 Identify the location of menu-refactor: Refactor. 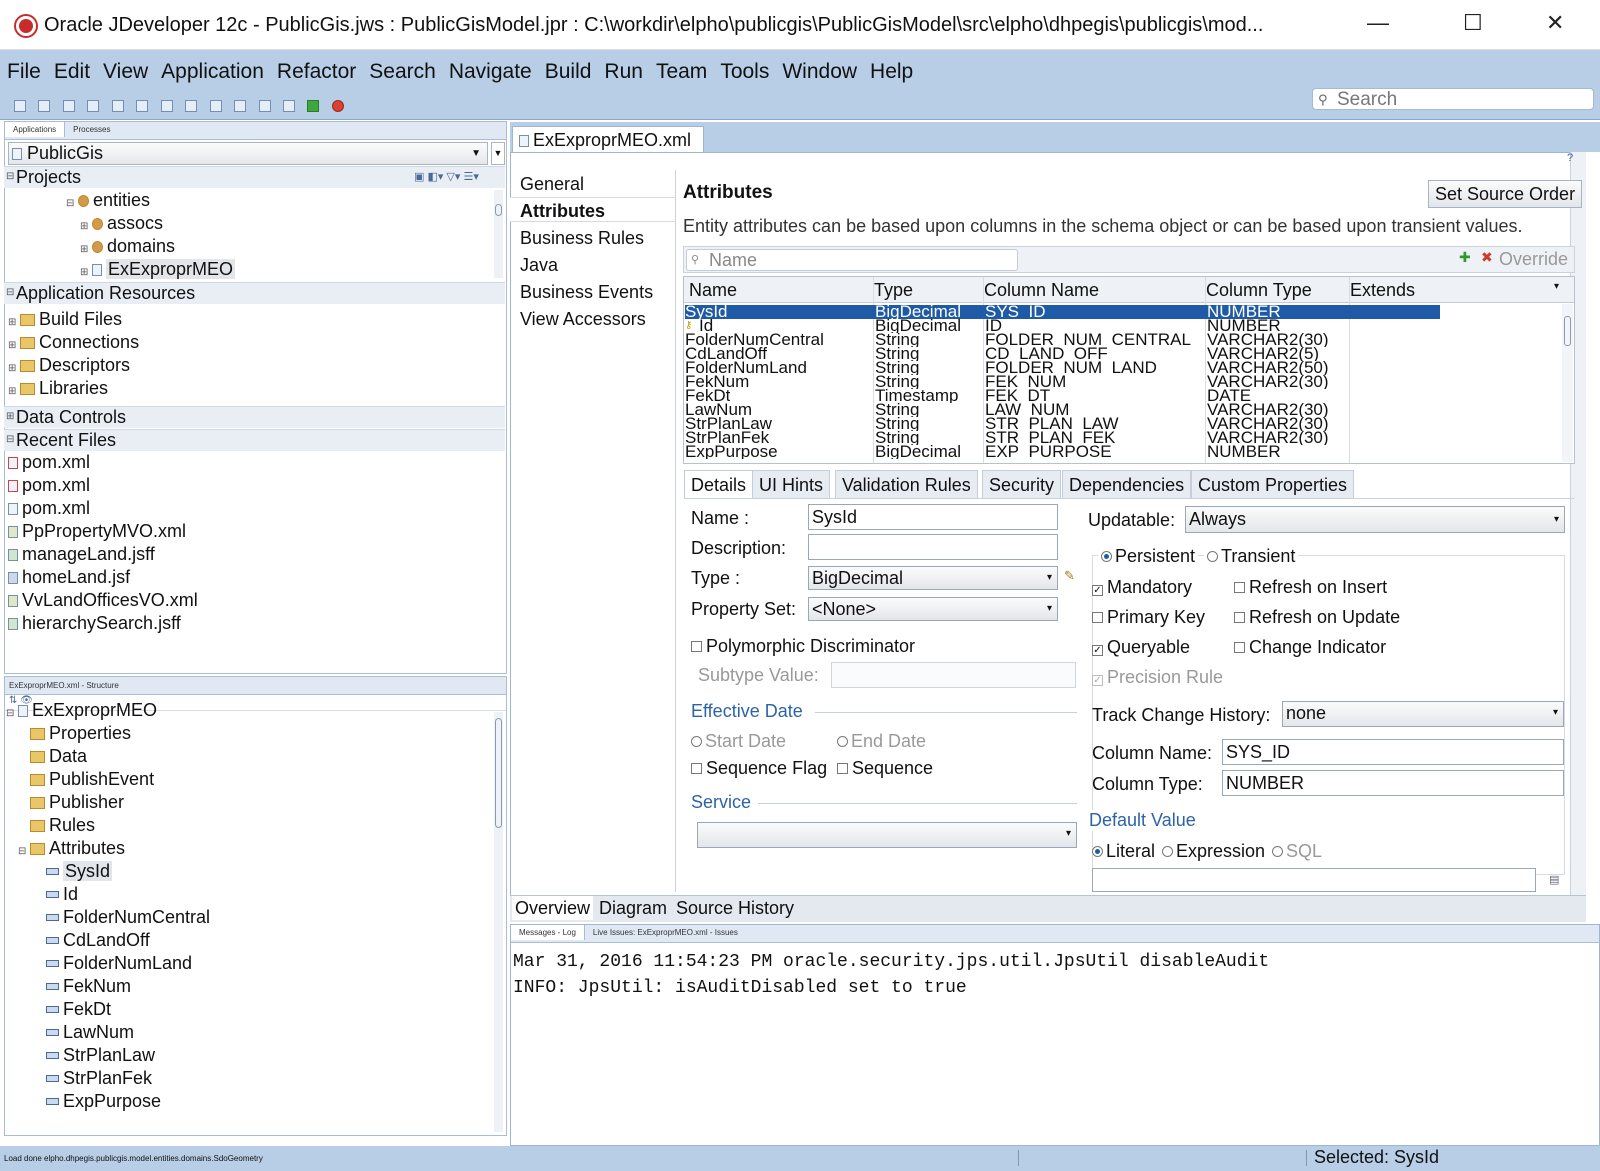
(316, 72).